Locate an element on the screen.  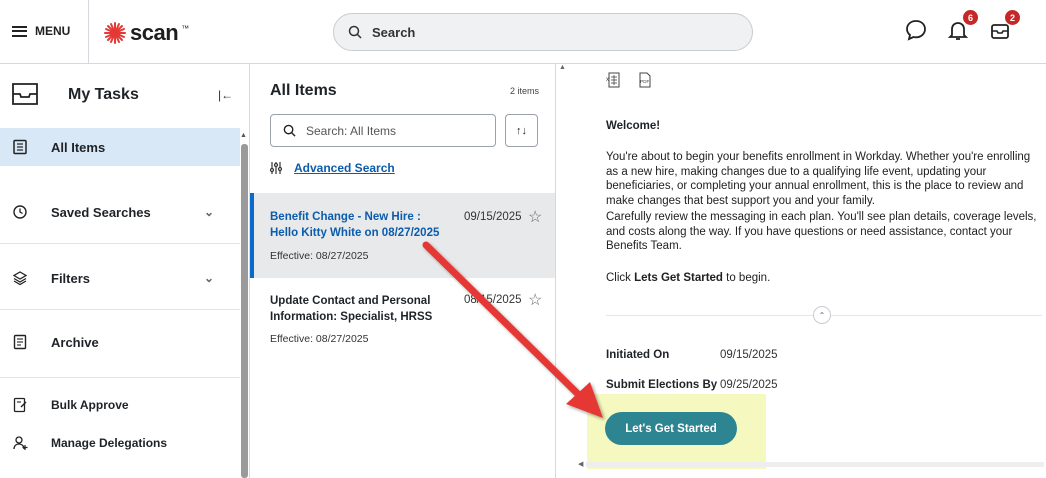
sidebar-item-manage-delegations: Manage Delegations is located at coordinates (120, 443).